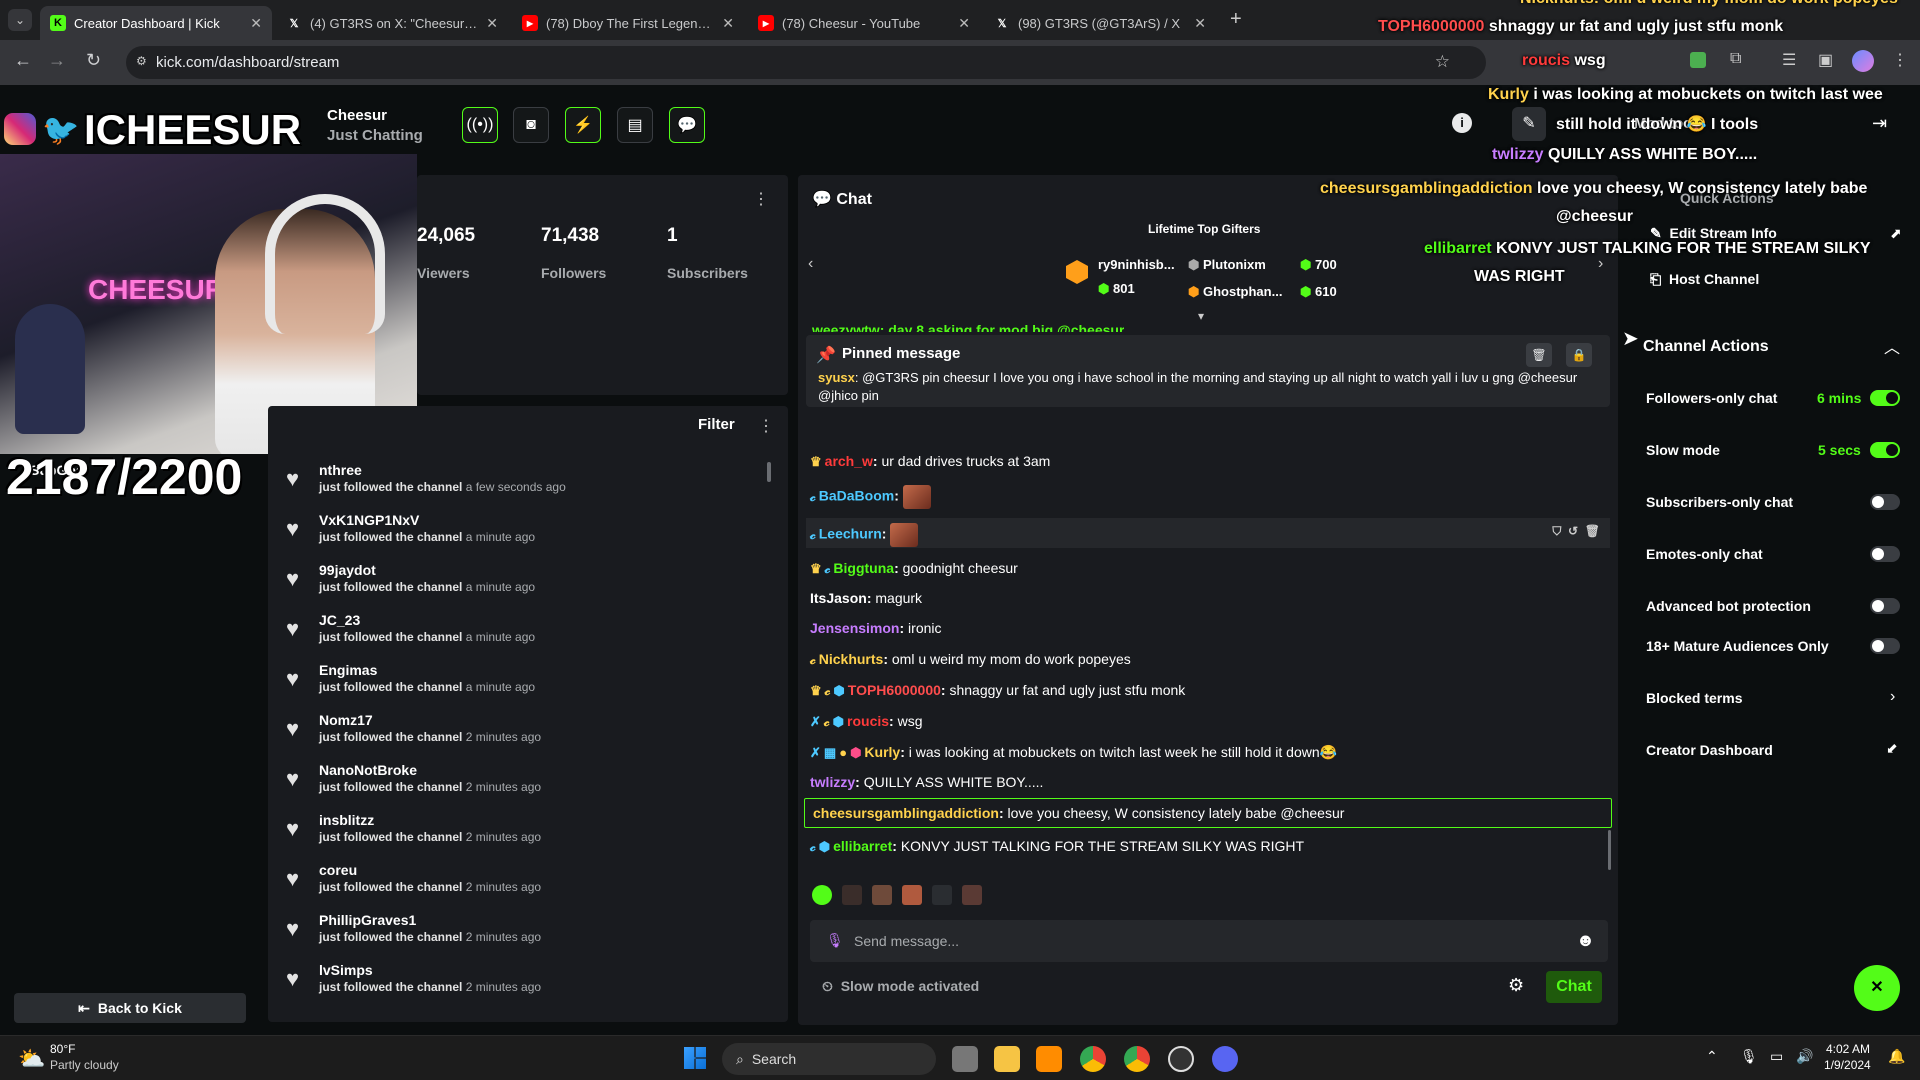  Describe the element at coordinates (1896, 233) in the screenshot. I see `external-link-icon: ⬈` at that location.